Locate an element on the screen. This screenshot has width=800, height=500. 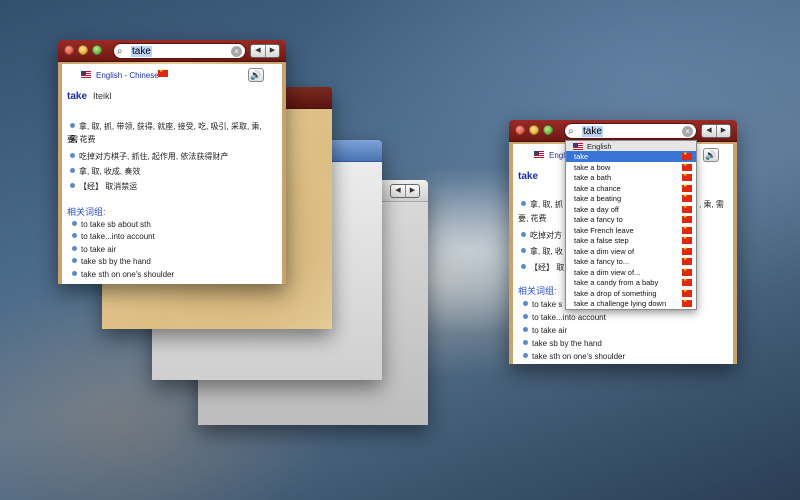
phrase-item: to take s is located at coordinates (542, 304).